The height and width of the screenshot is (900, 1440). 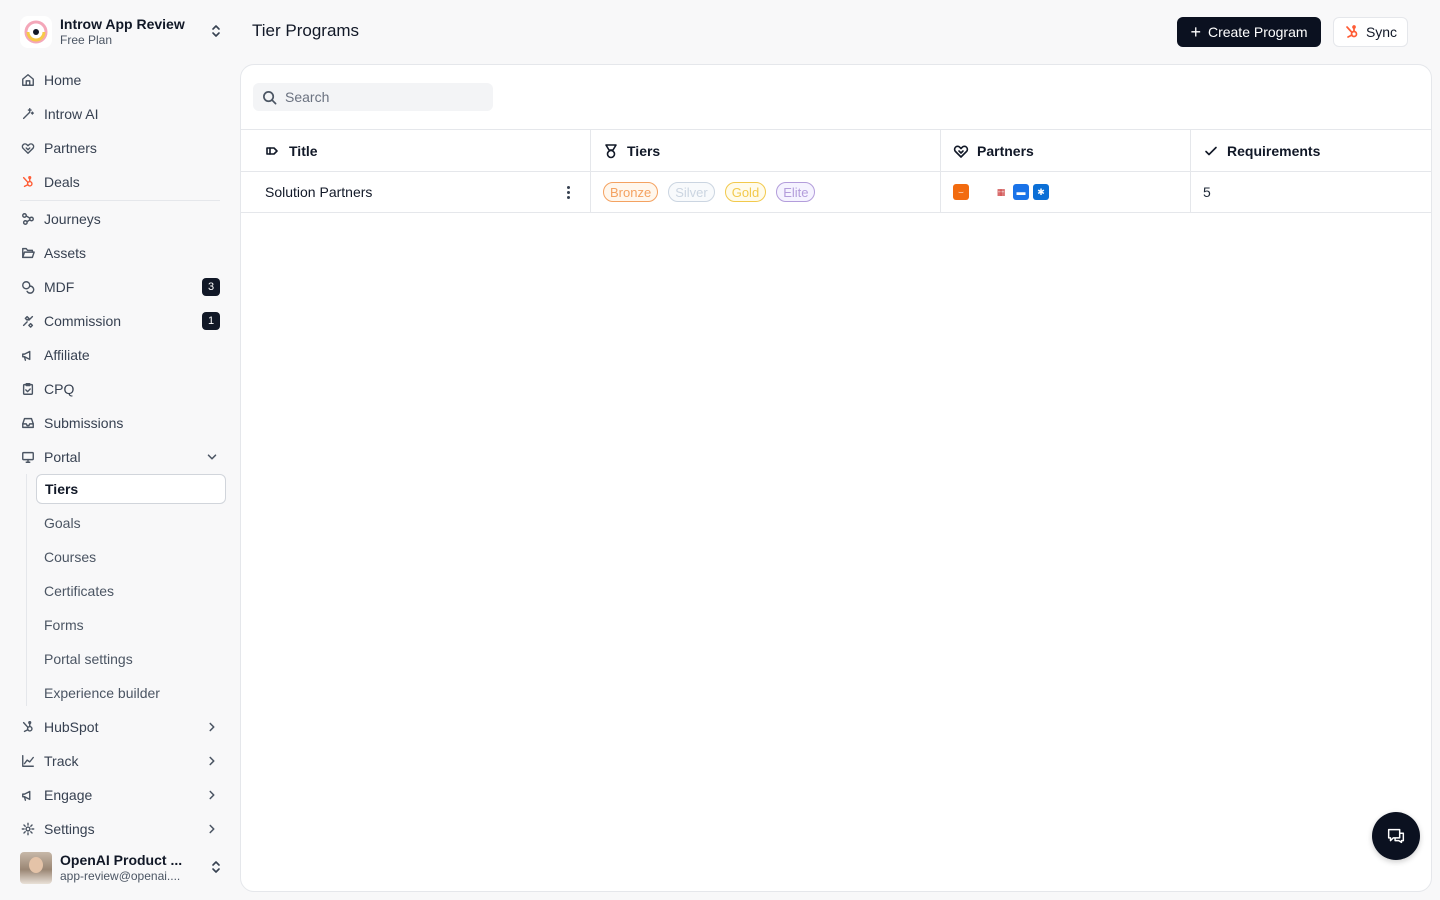 I want to click on partners-cell: ⌣ ▦ ▬ ✱, so click(x=1066, y=192).